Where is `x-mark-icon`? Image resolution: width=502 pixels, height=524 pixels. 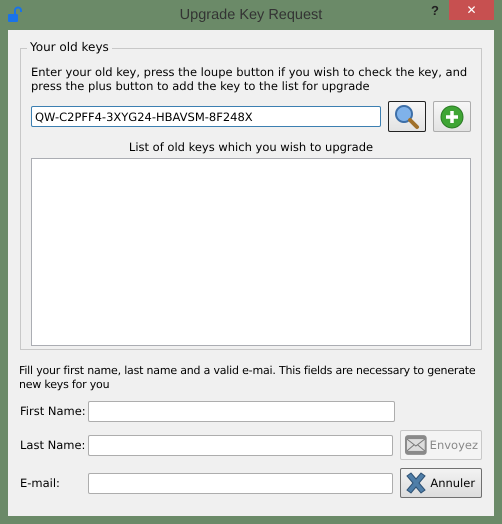
x-mark-icon is located at coordinates (416, 483).